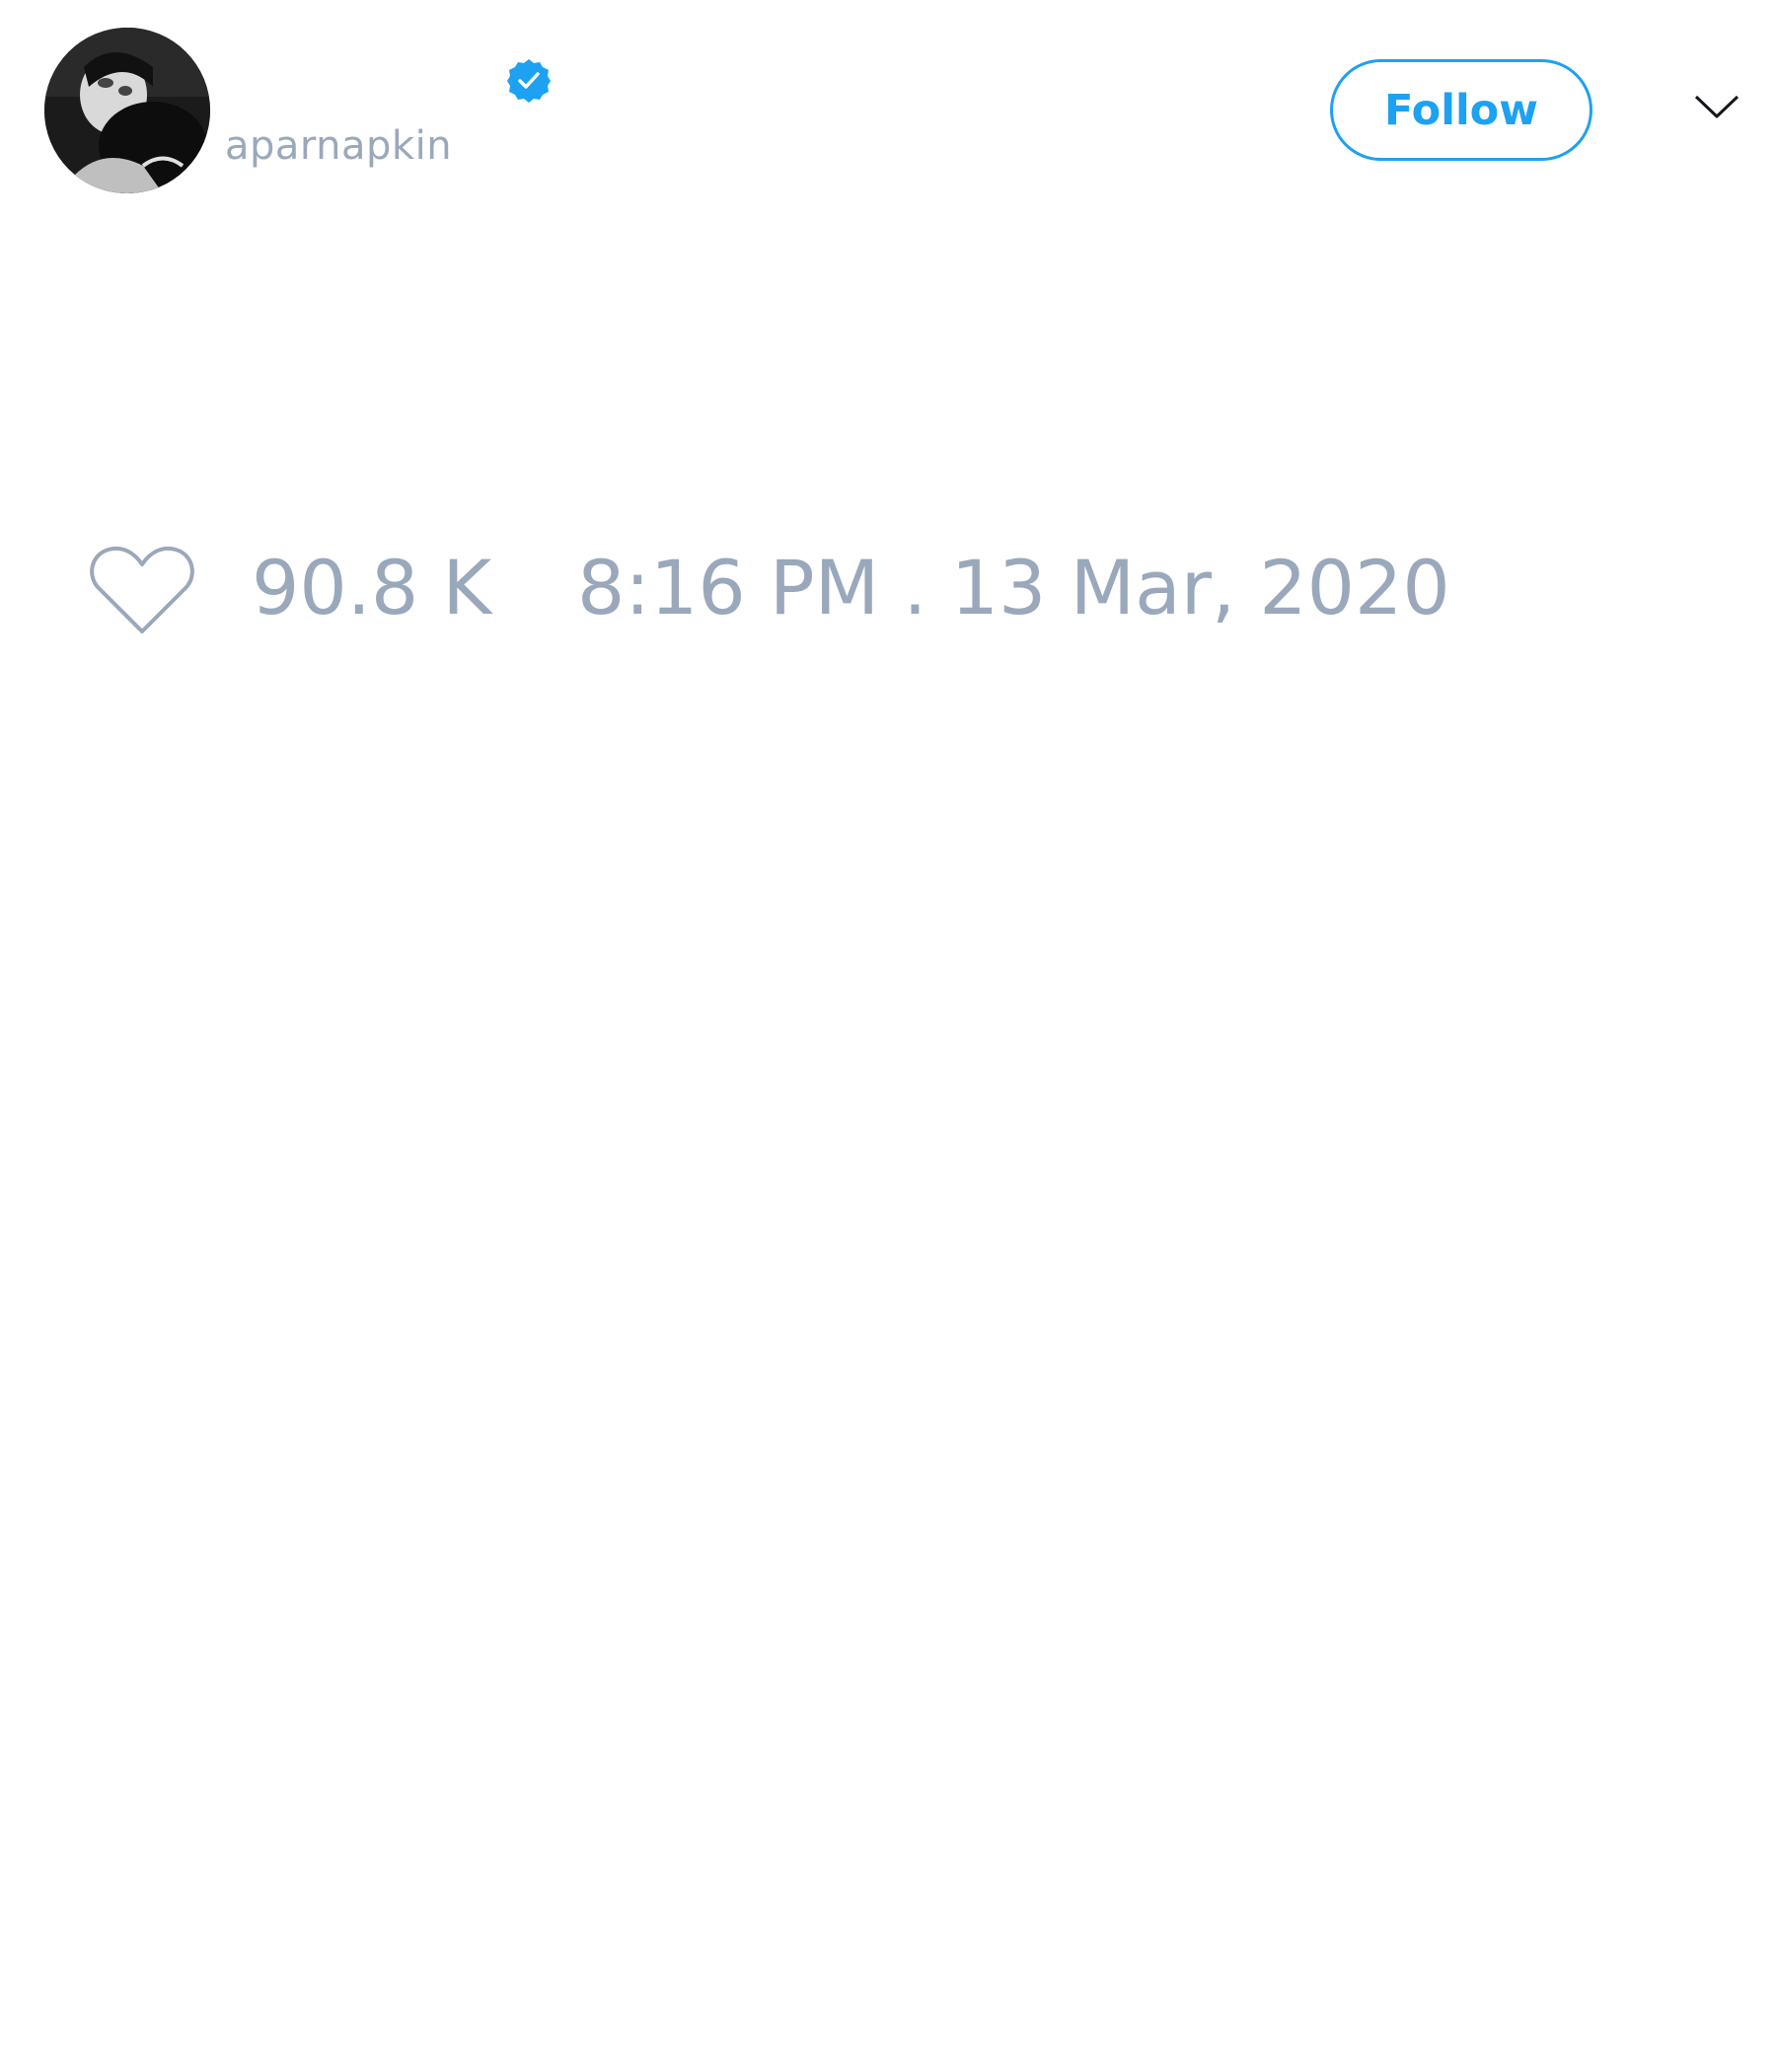 The image size is (1776, 2072). Describe the element at coordinates (1461, 110) in the screenshot. I see `follow-button: Follow` at that location.